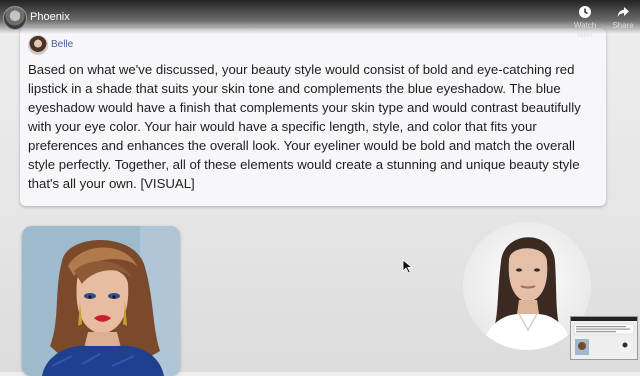 The image size is (640, 376). Describe the element at coordinates (50, 17) in the screenshot. I see `video-title: Phoenix` at that location.